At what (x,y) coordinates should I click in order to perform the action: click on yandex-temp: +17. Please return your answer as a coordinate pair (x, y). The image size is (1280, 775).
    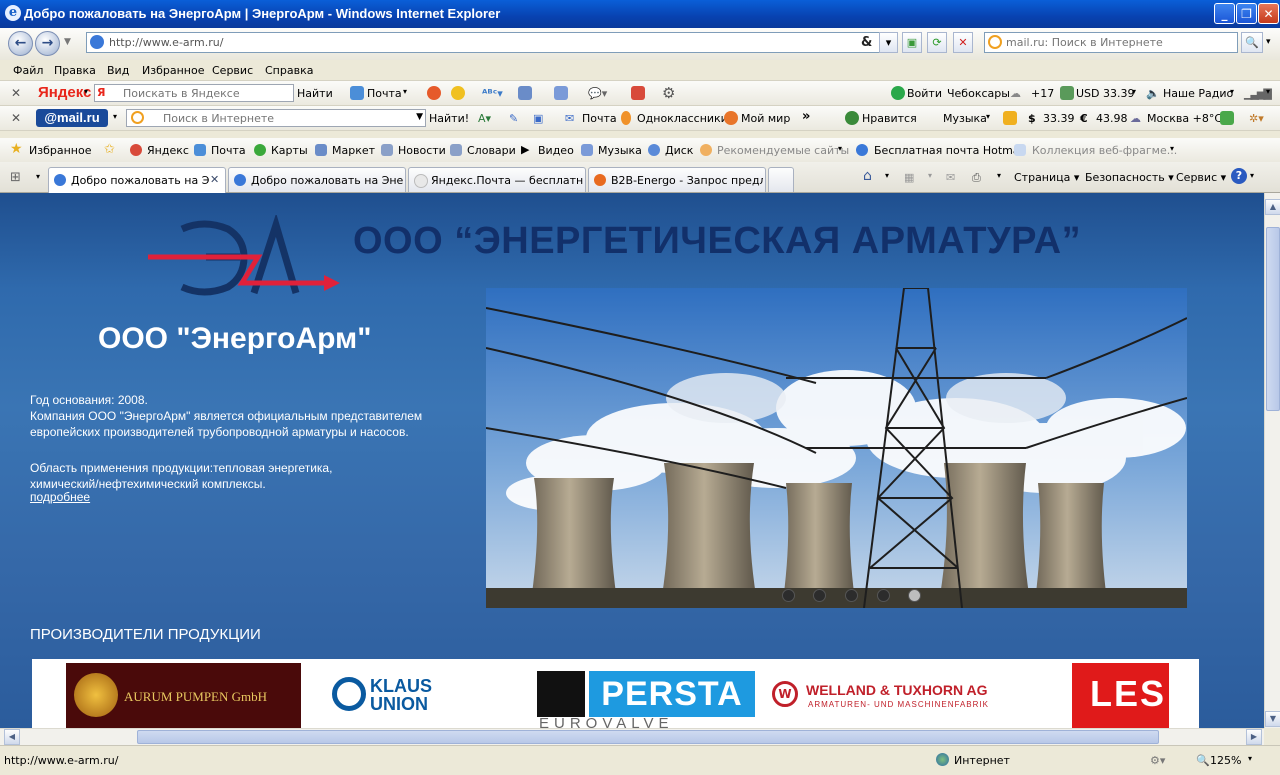
    Looking at the image, I should click on (1042, 93).